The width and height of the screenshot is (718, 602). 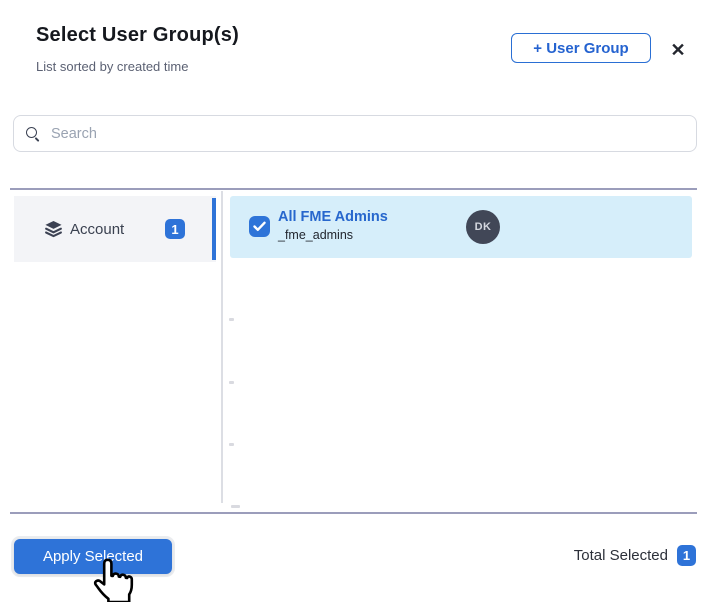 What do you see at coordinates (137, 35) in the screenshot?
I see `page-title: Select User Group(s)` at bounding box center [137, 35].